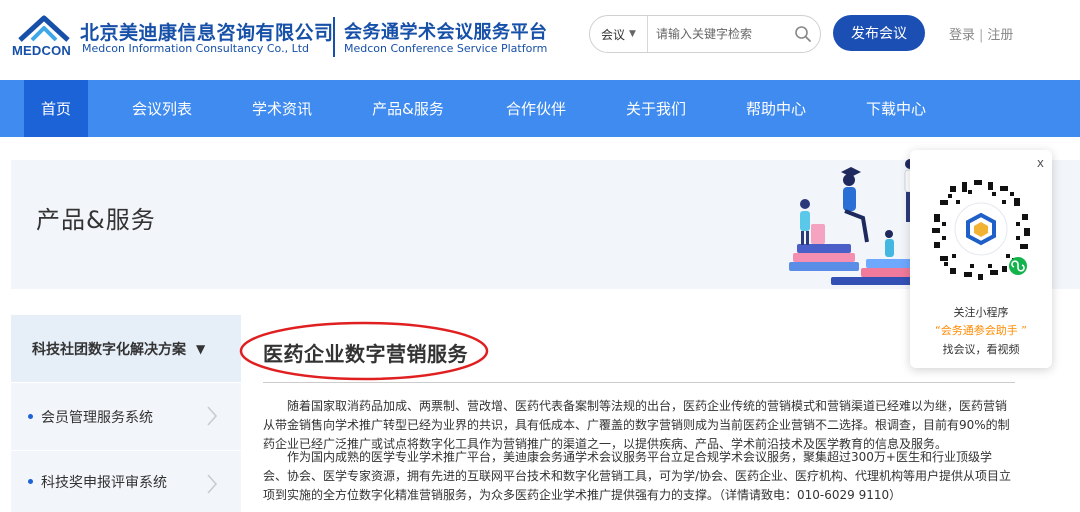  Describe the element at coordinates (776, 108) in the screenshot. I see `nav-item-help-center: 帮助中心` at that location.